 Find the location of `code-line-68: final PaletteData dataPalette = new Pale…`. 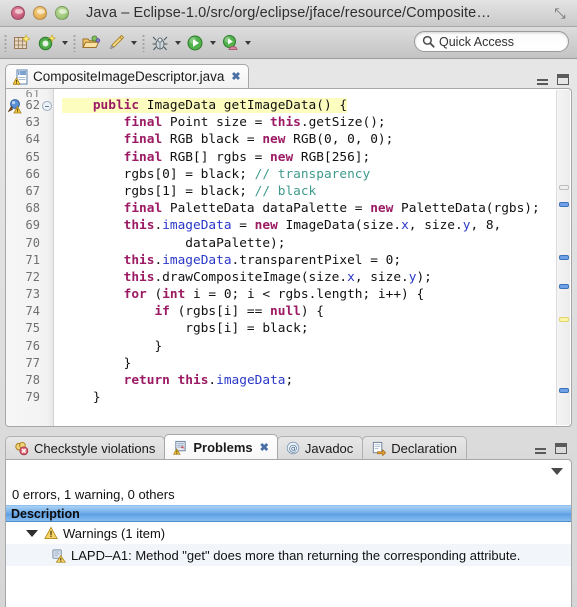

code-line-68: final PaletteData dataPalette = new Pale… is located at coordinates (312, 208).